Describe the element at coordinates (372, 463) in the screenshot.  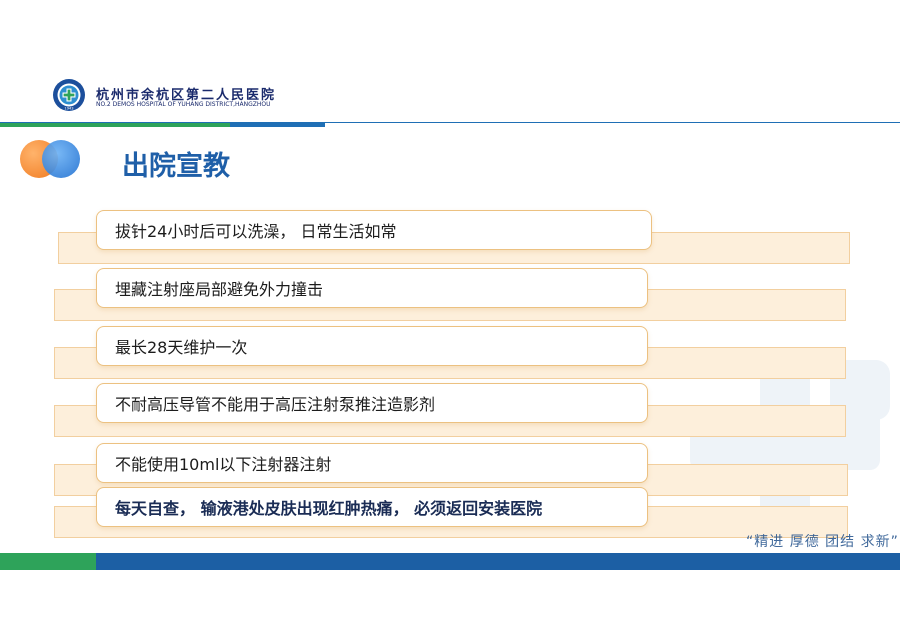
I see `list-item: 不能使用10ml以下注射器注射` at that location.